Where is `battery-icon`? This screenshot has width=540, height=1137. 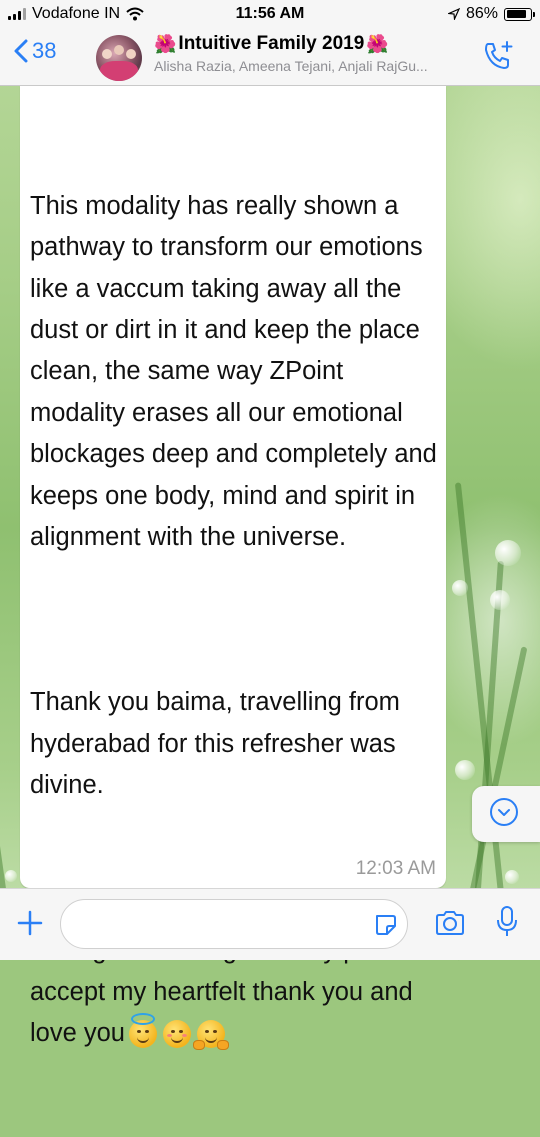
battery-icon is located at coordinates (519, 14).